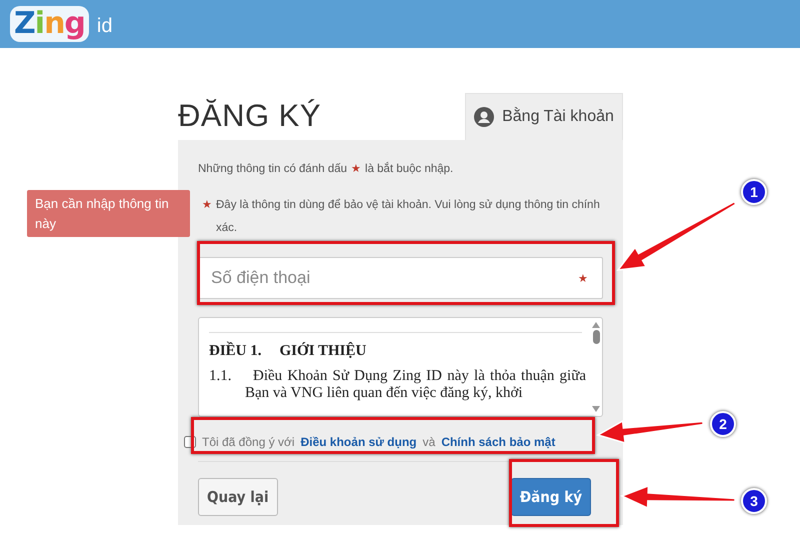  Describe the element at coordinates (248, 442) in the screenshot. I see `agree-text: Tôi đã đồng ý với` at that location.